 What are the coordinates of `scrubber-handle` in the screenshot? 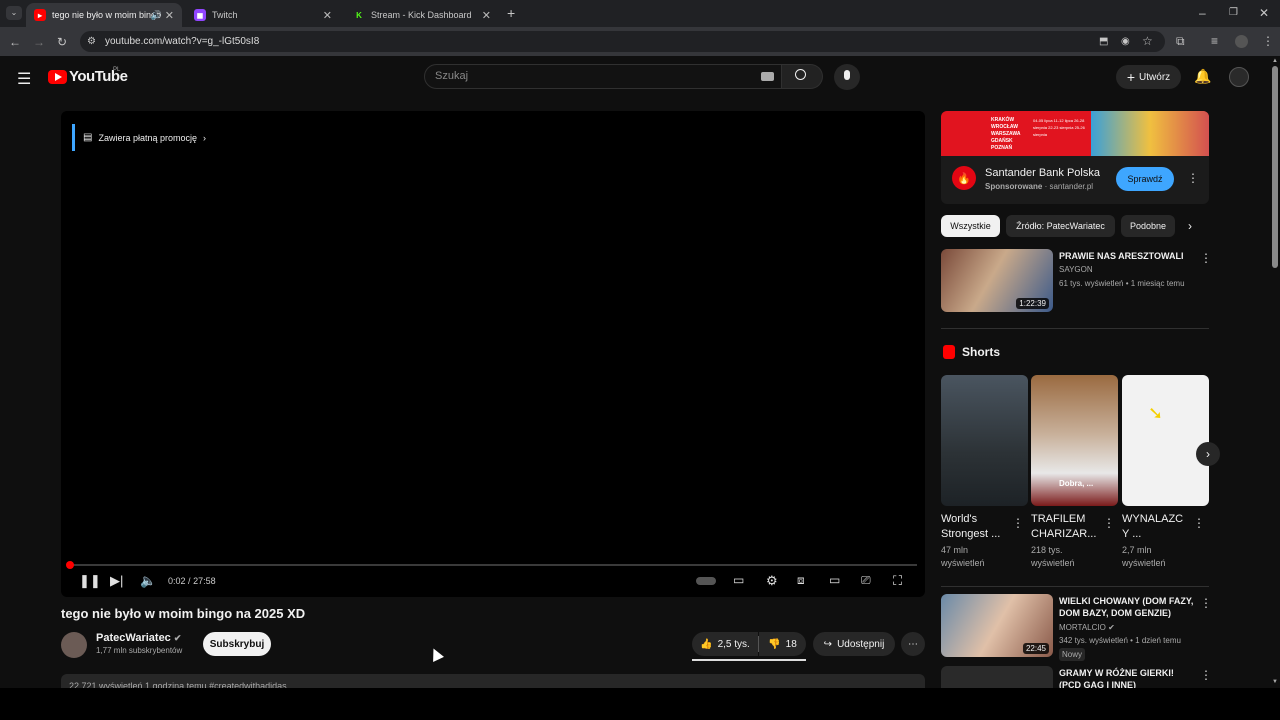 It's located at (70, 565).